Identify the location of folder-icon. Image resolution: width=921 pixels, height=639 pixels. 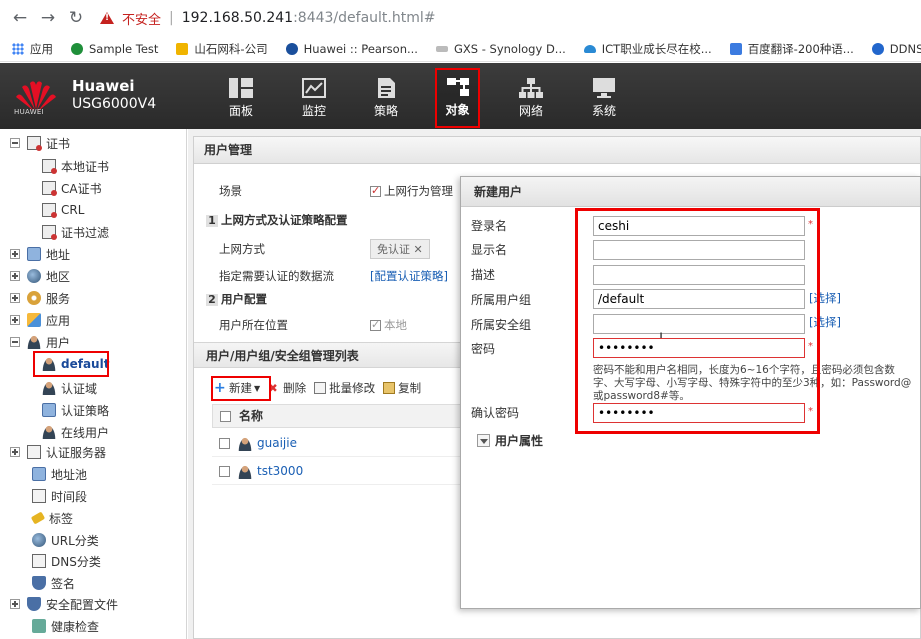
(182, 48).